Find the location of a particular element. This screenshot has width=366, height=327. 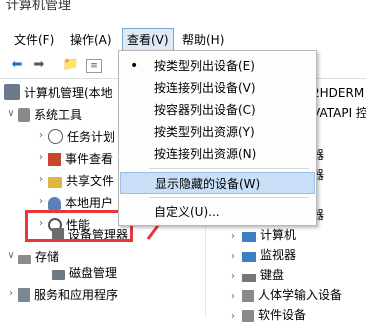

forward-arrow-icon: ➡ is located at coordinates (39, 65).